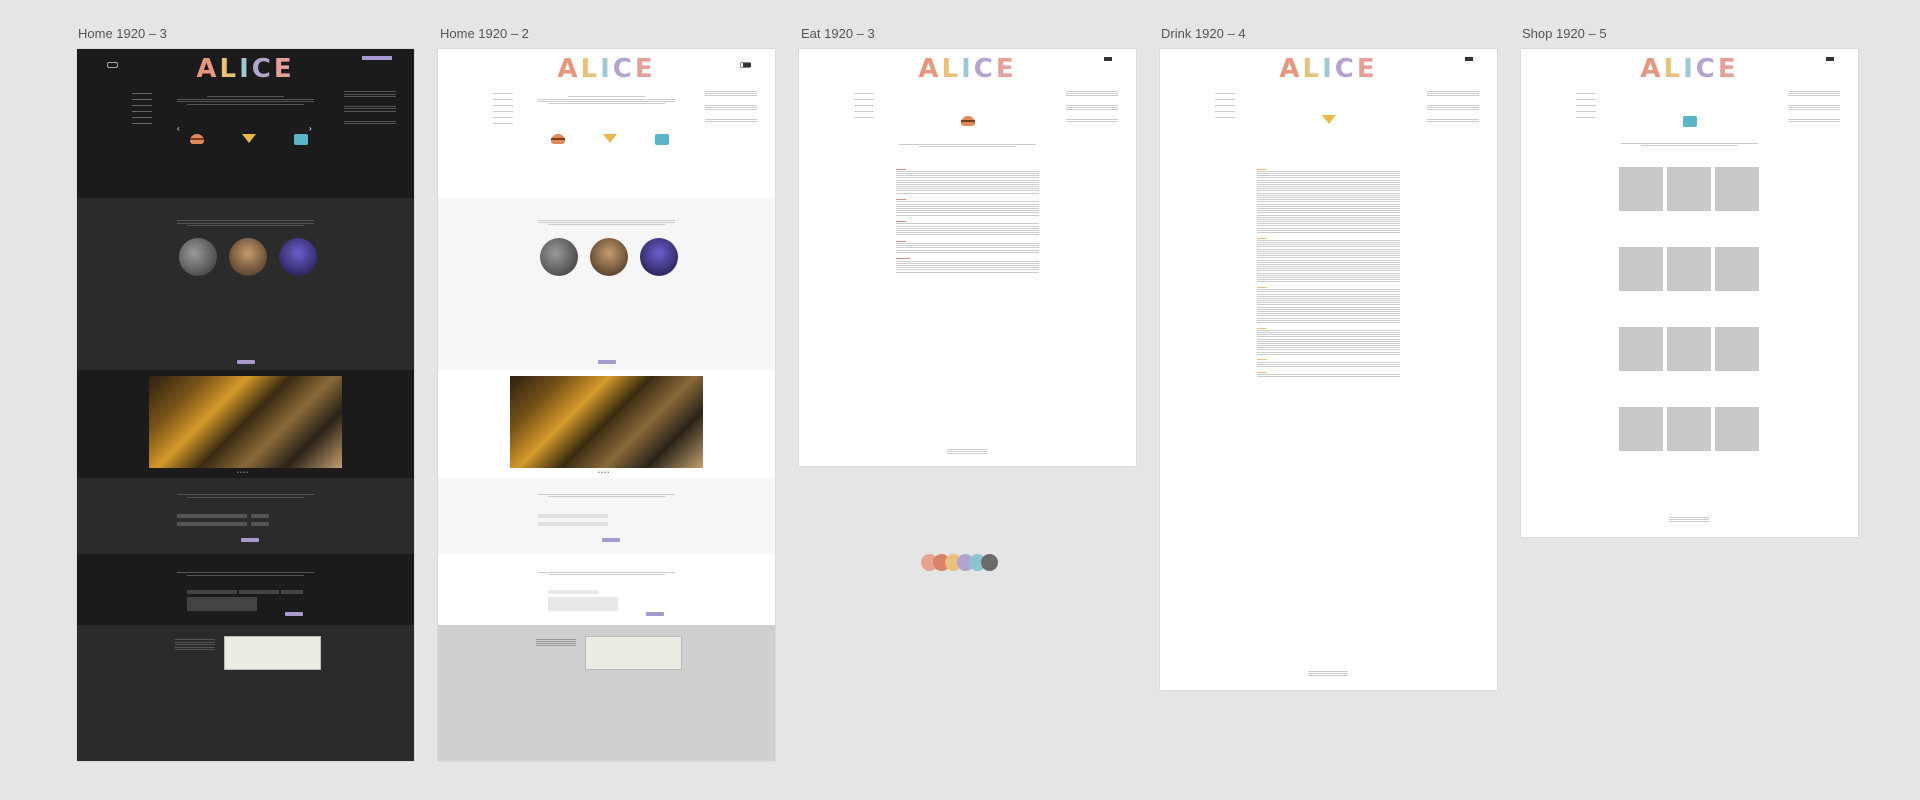  I want to click on hero-section: ALICE ‹ ›, so click(245, 123).